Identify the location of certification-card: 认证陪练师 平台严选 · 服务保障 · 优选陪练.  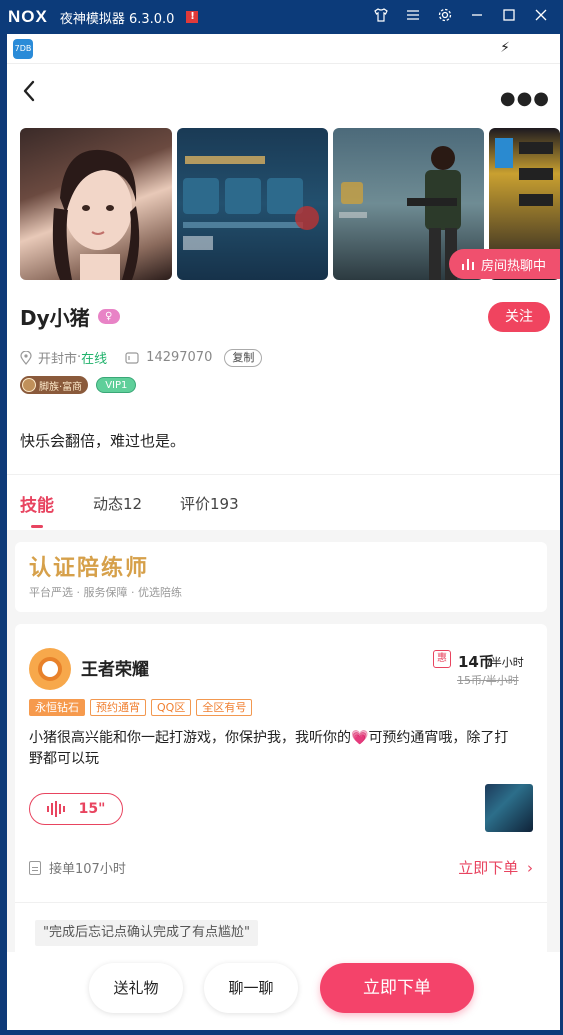
(281, 577).